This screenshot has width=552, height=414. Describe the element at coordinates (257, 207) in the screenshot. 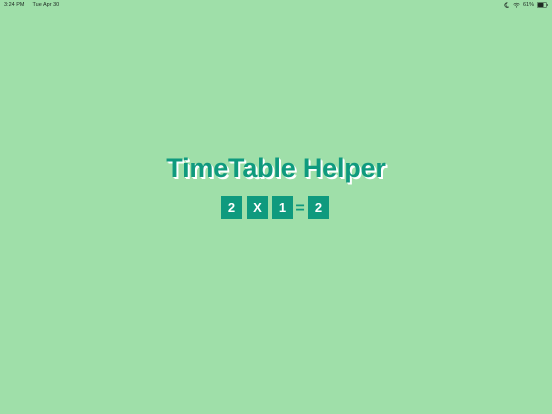

I see `operator-tile: X` at that location.